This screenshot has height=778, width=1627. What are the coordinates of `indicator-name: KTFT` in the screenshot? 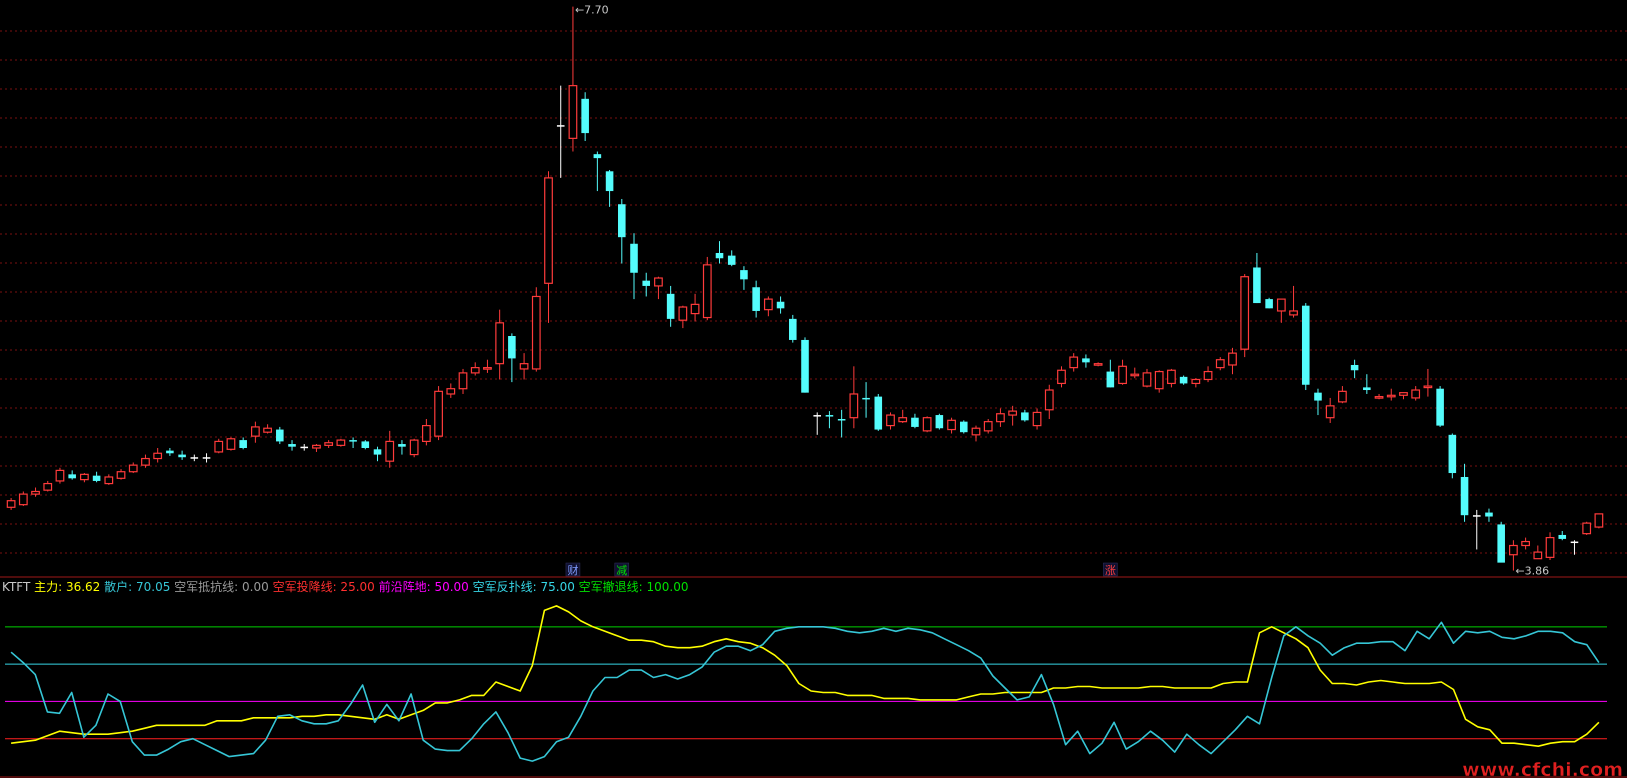 It's located at (18, 587).